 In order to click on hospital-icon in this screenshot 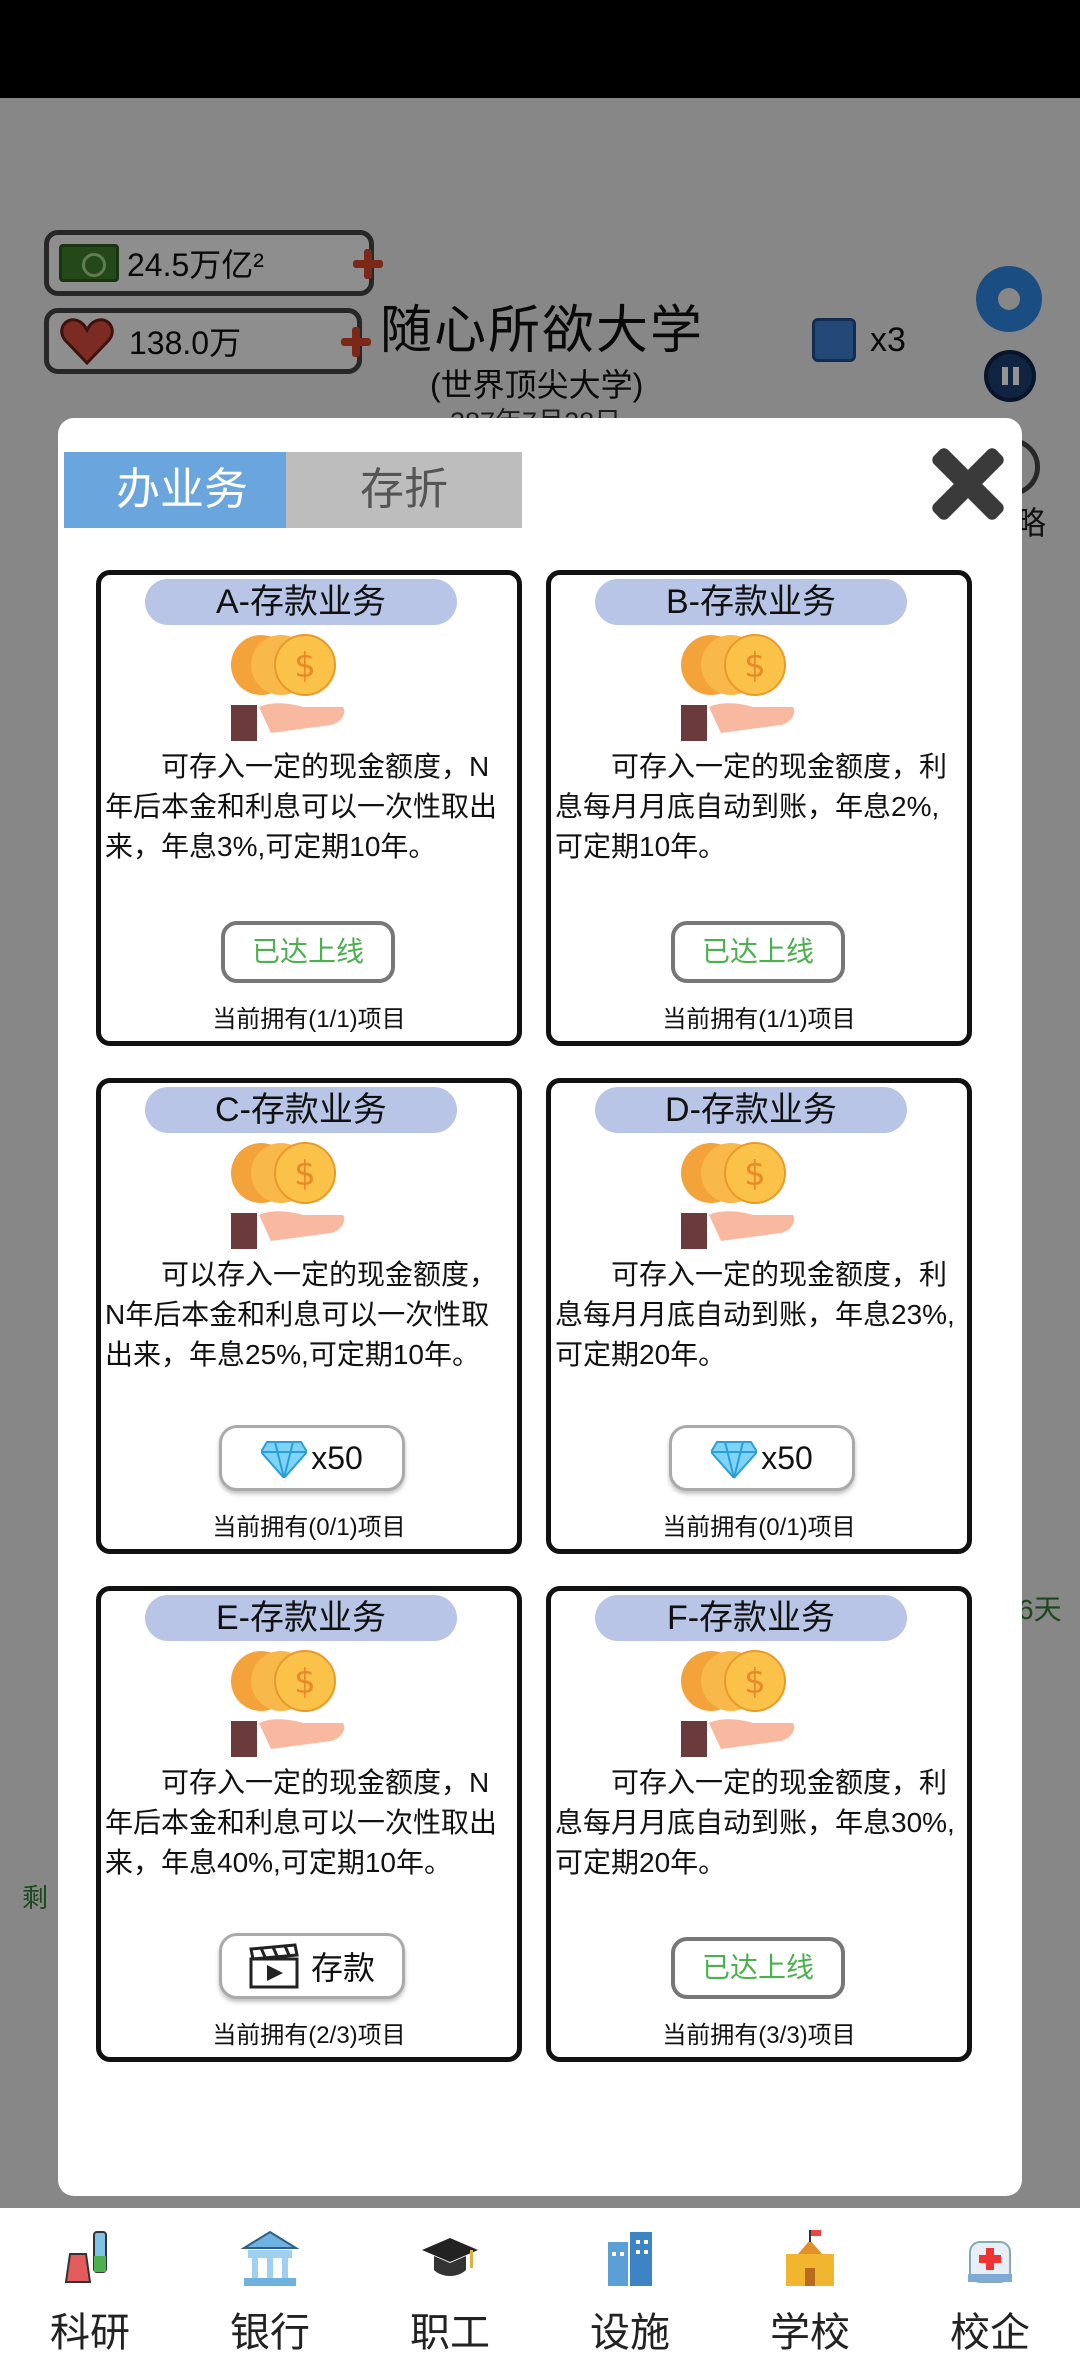, I will do `click(990, 2262)`.